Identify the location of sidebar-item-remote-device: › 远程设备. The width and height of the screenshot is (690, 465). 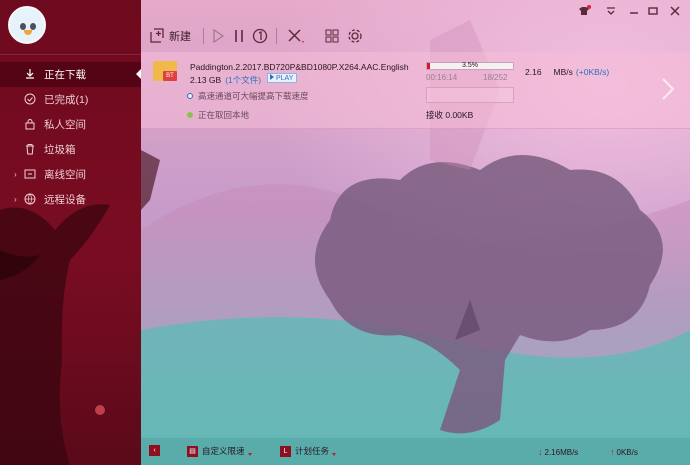
(70, 199).